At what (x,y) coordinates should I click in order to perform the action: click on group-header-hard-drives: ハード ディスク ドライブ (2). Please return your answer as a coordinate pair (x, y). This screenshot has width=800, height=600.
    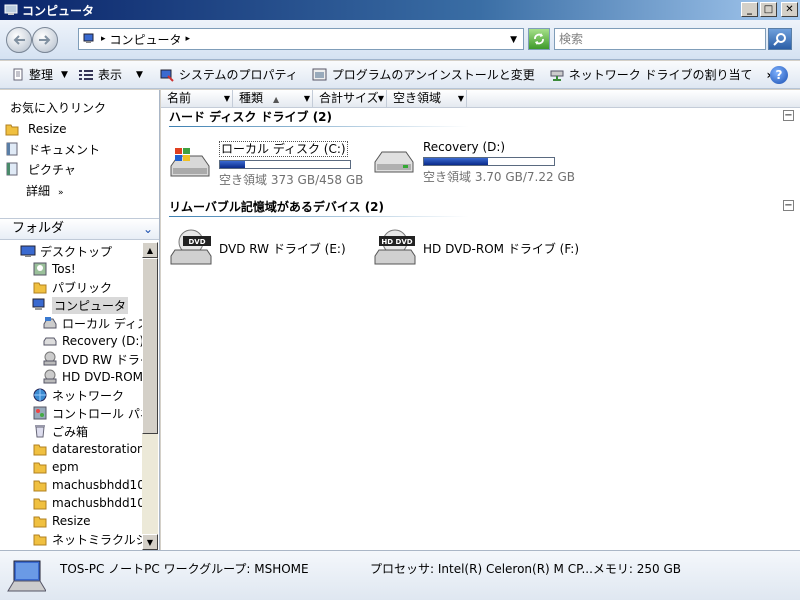
    Looking at the image, I should click on (250, 116).